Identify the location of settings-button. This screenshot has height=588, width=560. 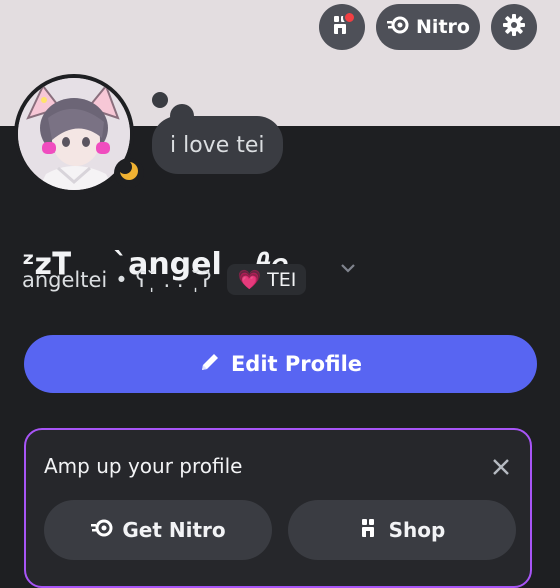
(514, 27).